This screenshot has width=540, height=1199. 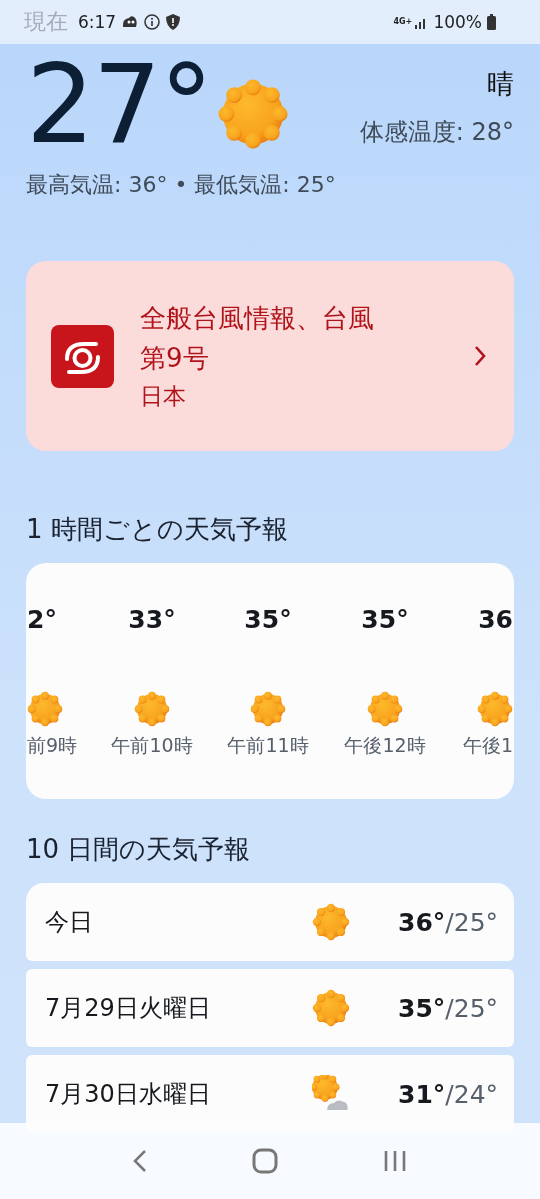 What do you see at coordinates (181, 185) in the screenshot?
I see `high-low-temperature: 最高気温: 36° • 最低気温: 25°` at bounding box center [181, 185].